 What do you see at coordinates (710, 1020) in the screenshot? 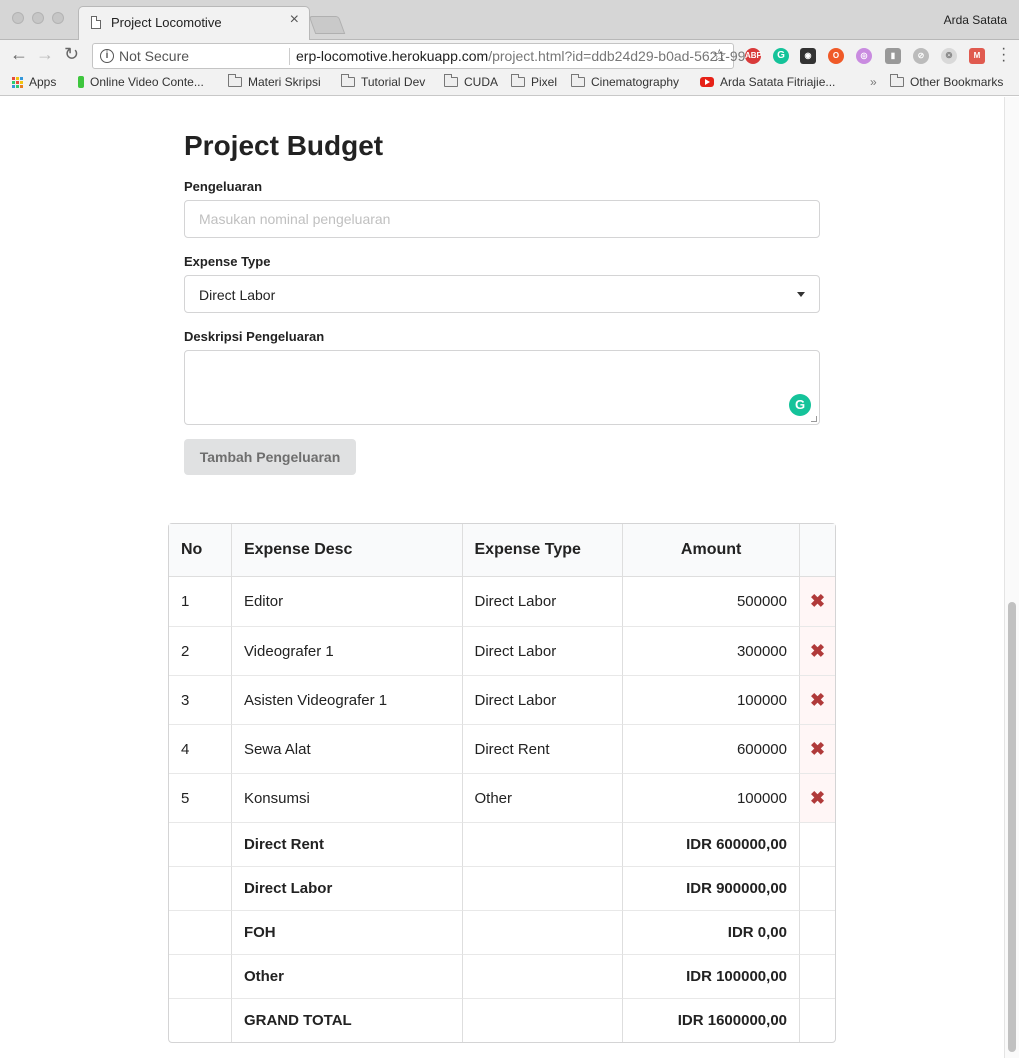
I see `grand-total-value: IDR 1600000,00` at bounding box center [710, 1020].